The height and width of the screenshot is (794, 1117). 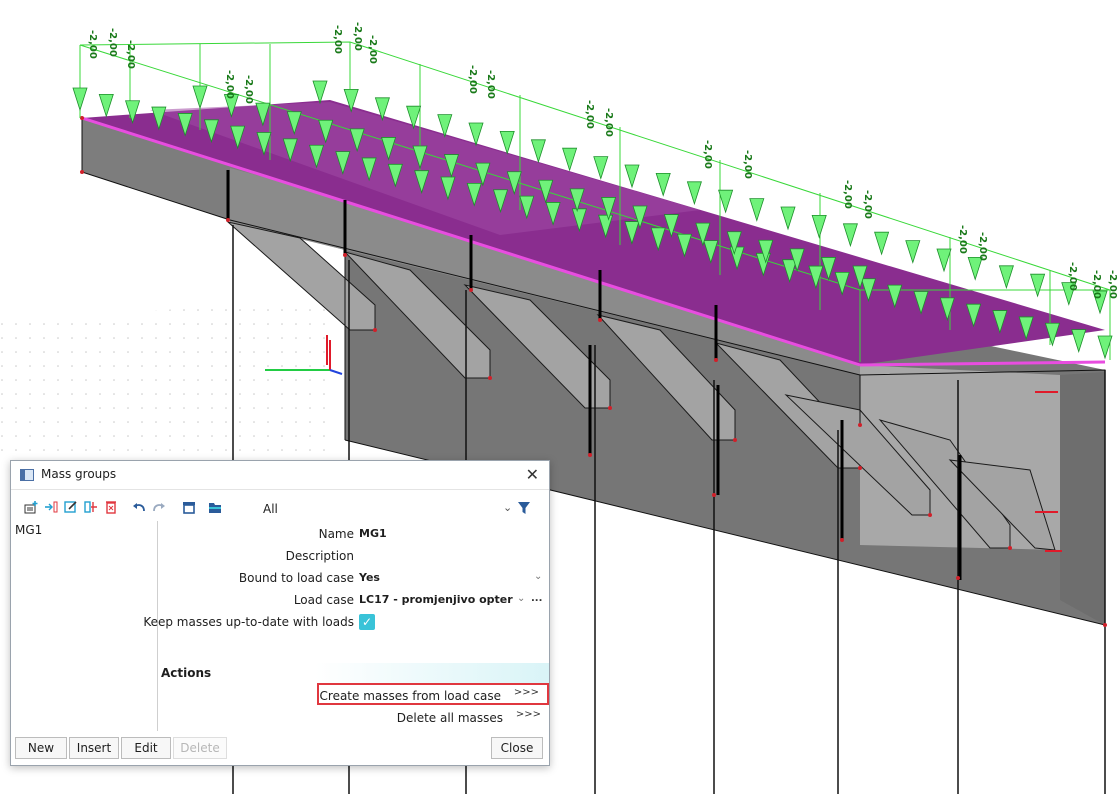 I want to click on description-label: Description, so click(x=319, y=556).